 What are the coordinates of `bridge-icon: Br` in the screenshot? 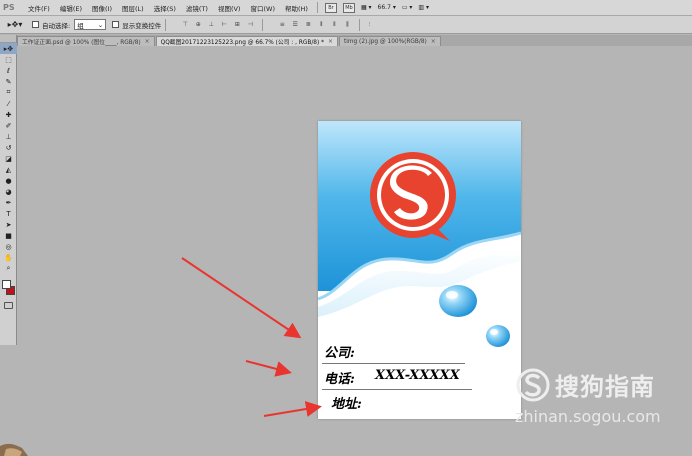 It's located at (330, 7).